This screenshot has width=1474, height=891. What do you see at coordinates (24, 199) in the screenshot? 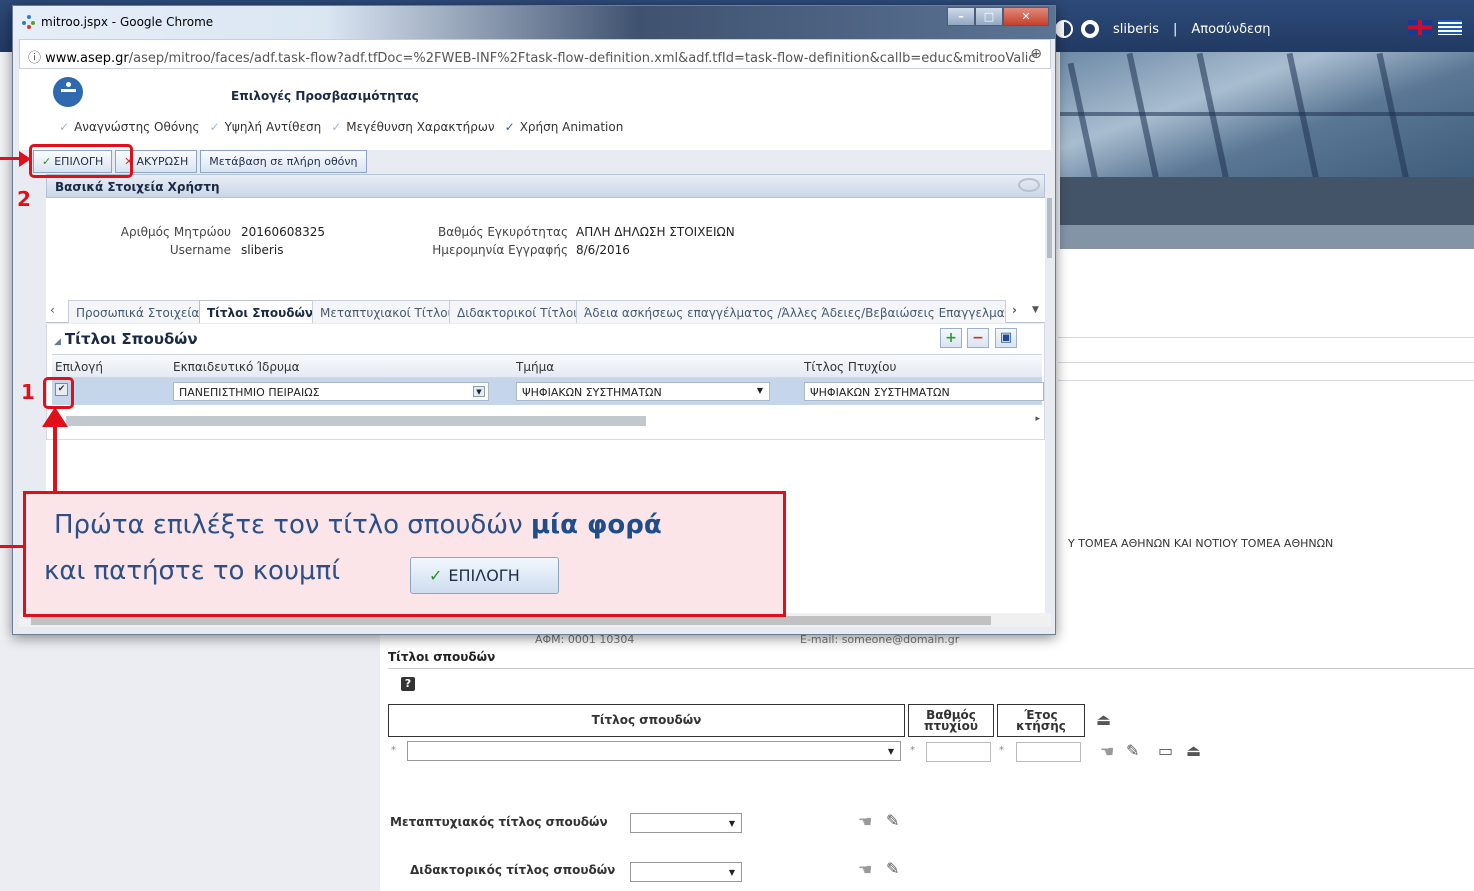
I see `step-number-2: 2` at bounding box center [24, 199].